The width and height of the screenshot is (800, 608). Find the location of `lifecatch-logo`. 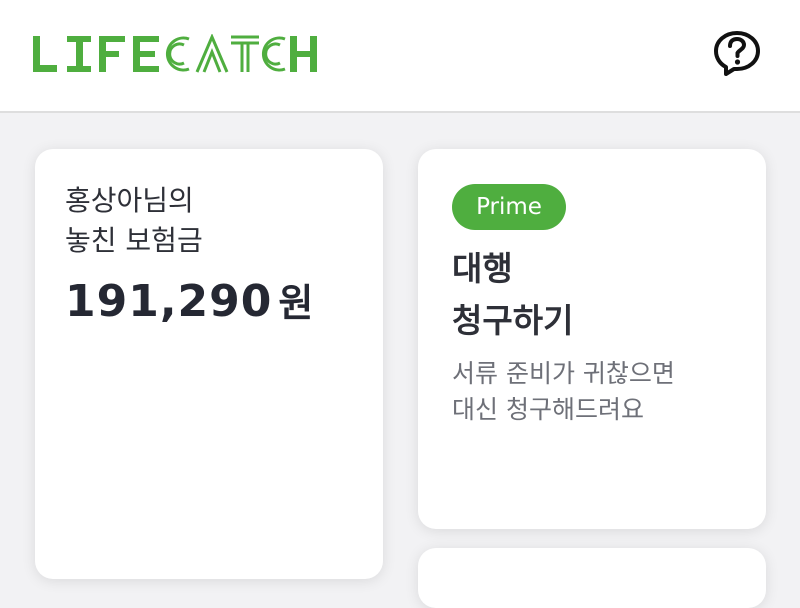

lifecatch-logo is located at coordinates (175, 53).